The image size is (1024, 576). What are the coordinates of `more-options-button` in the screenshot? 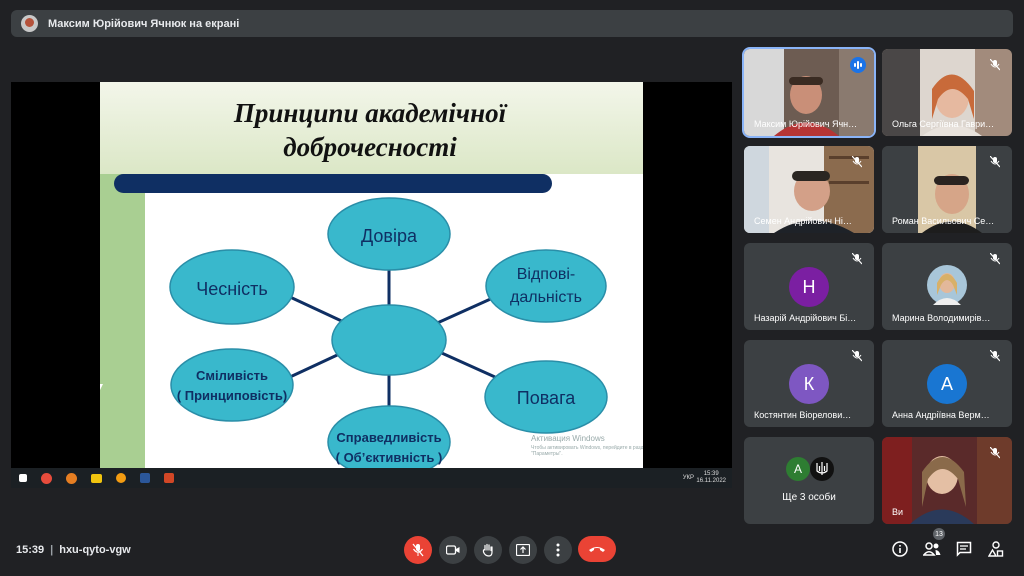 It's located at (558, 550).